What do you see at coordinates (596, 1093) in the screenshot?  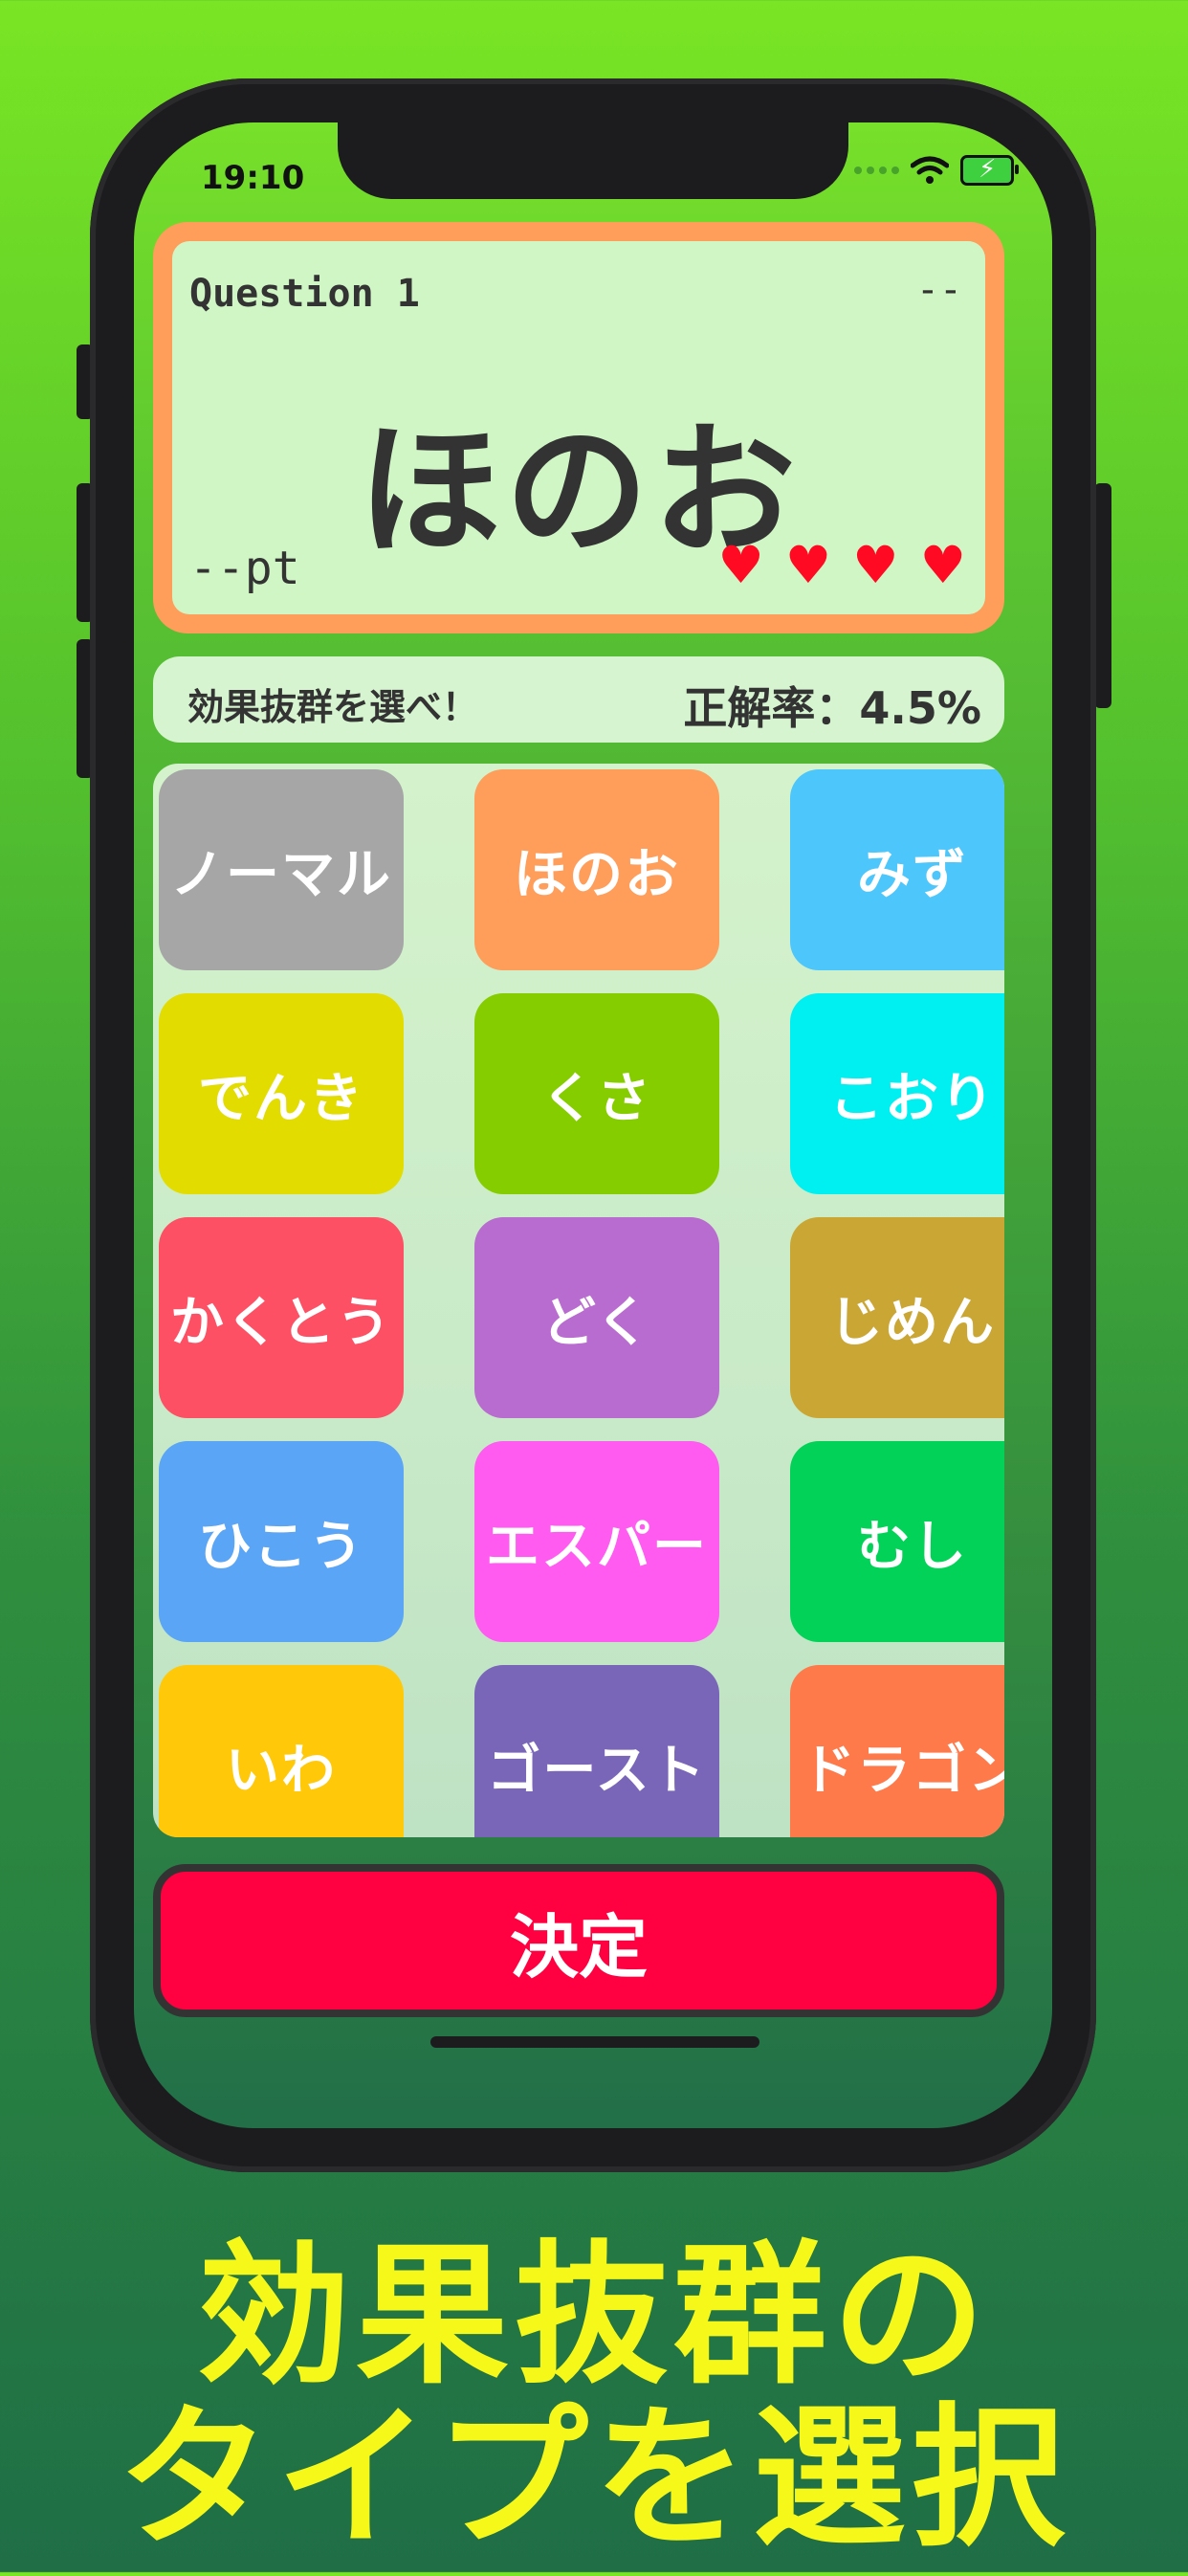 I see `type-button-grass: くさ` at bounding box center [596, 1093].